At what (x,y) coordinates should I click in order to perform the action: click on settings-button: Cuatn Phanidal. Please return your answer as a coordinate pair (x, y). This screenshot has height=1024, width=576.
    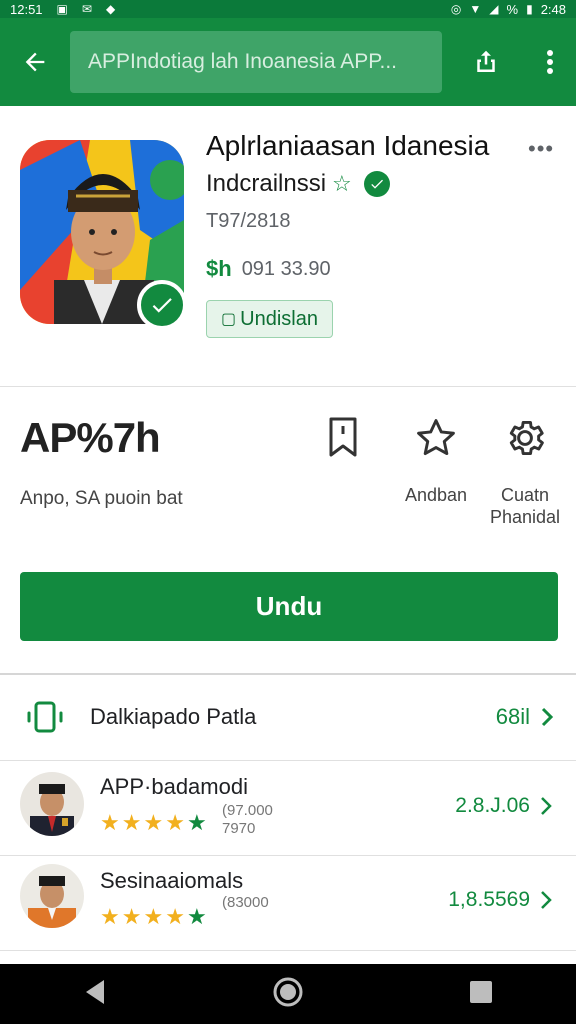
    Looking at the image, I should click on (525, 472).